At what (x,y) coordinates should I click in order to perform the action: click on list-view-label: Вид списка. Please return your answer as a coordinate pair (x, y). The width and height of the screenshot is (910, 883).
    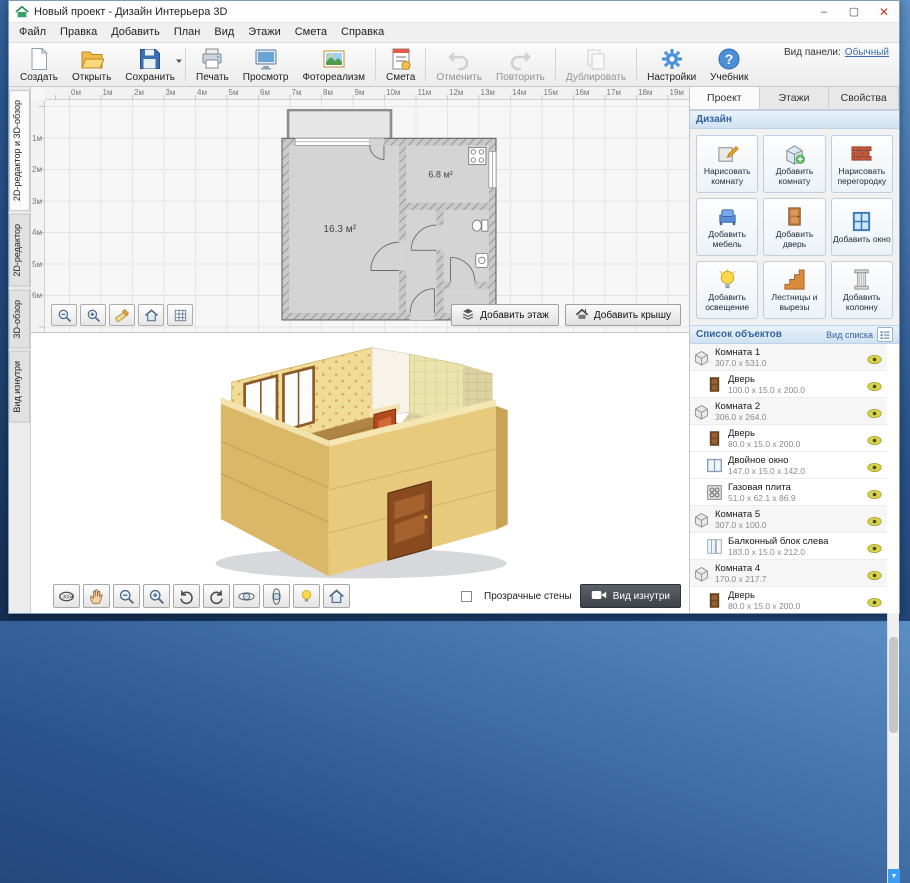
    Looking at the image, I should click on (849, 334).